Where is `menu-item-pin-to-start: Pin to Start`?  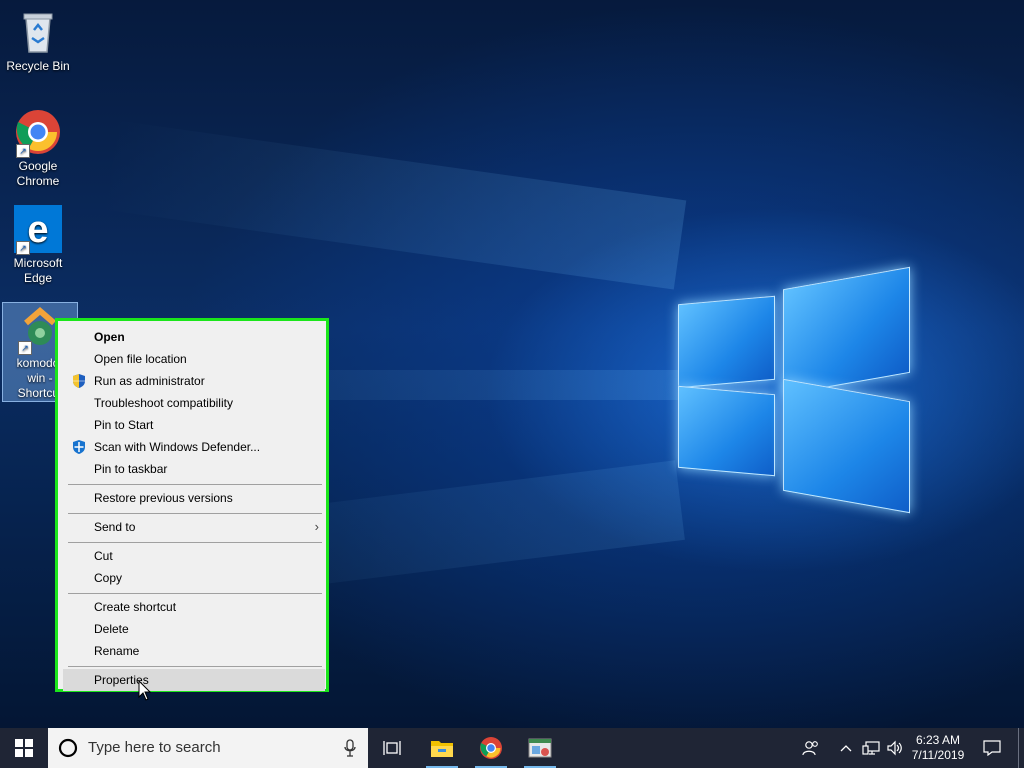
menu-item-pin-to-start: Pin to Start is located at coordinates (194, 425).